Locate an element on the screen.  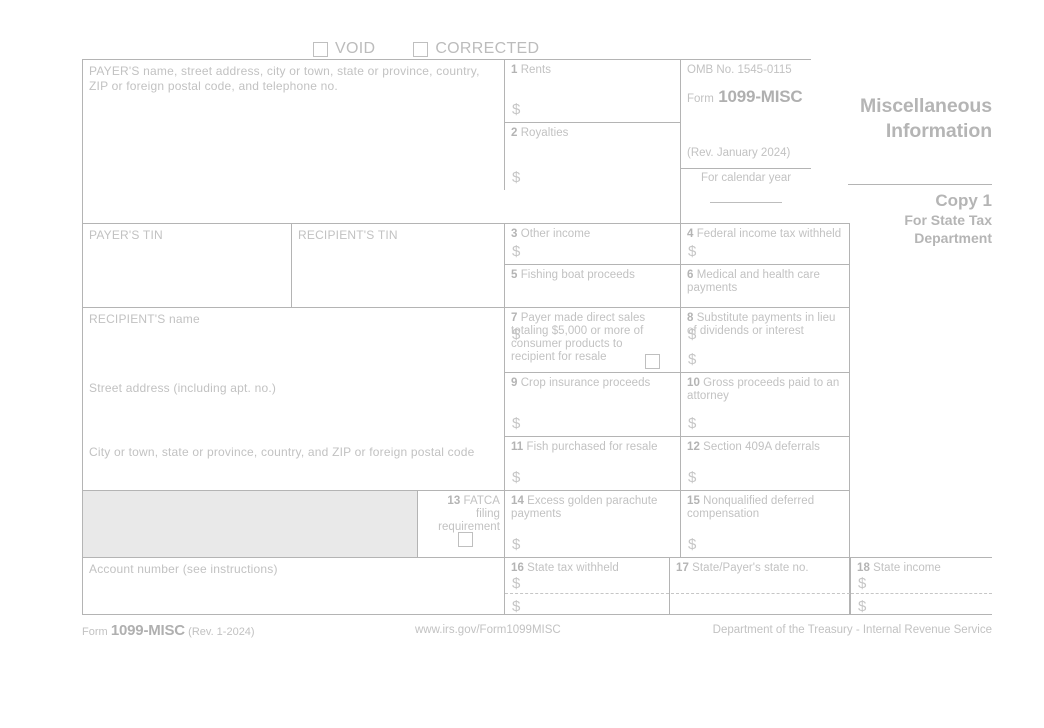
footer-form-revision: (Rev. 1-2024) is located at coordinates (221, 632).